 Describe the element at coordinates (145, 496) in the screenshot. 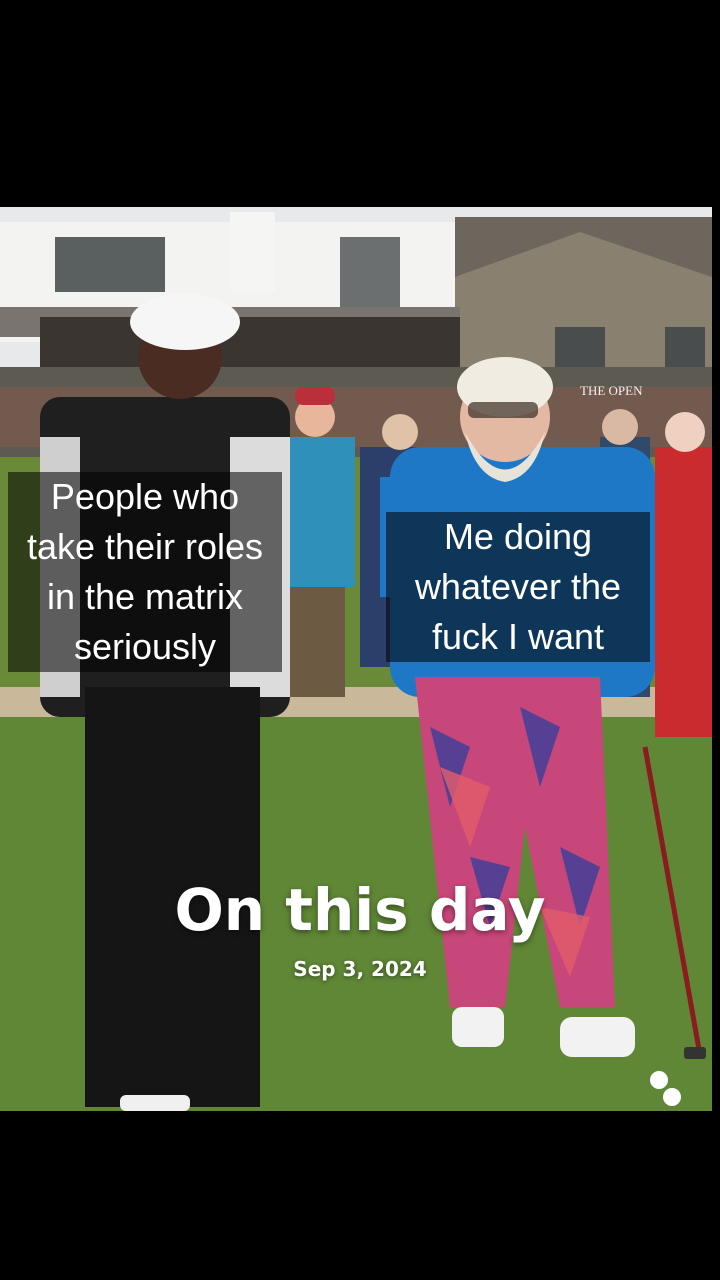

I see `caption-left-line: People who` at that location.